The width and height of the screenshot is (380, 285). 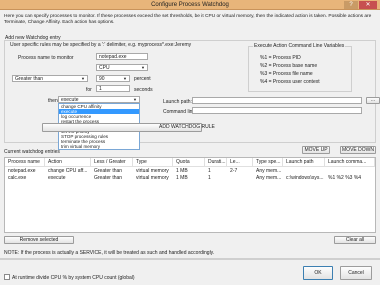 I want to click on threshold-select: 90 ▼, so click(x=113, y=78).